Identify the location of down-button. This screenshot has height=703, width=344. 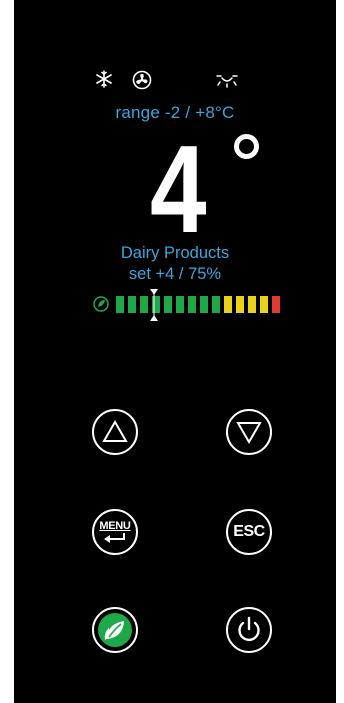
(249, 432).